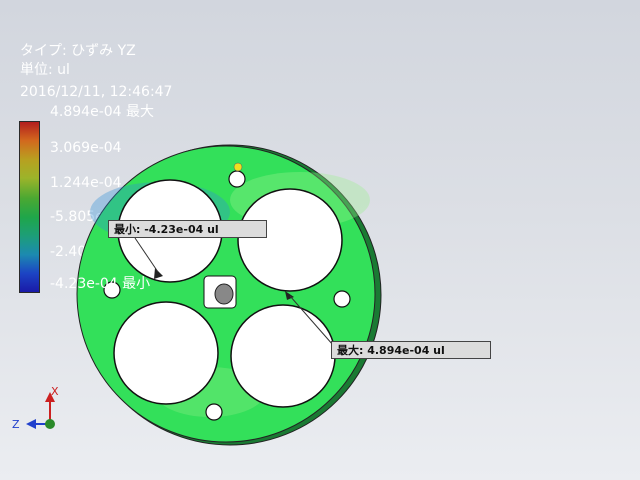 This screenshot has width=640, height=480. Describe the element at coordinates (224, 294) in the screenshot. I see `hub-bore` at that location.